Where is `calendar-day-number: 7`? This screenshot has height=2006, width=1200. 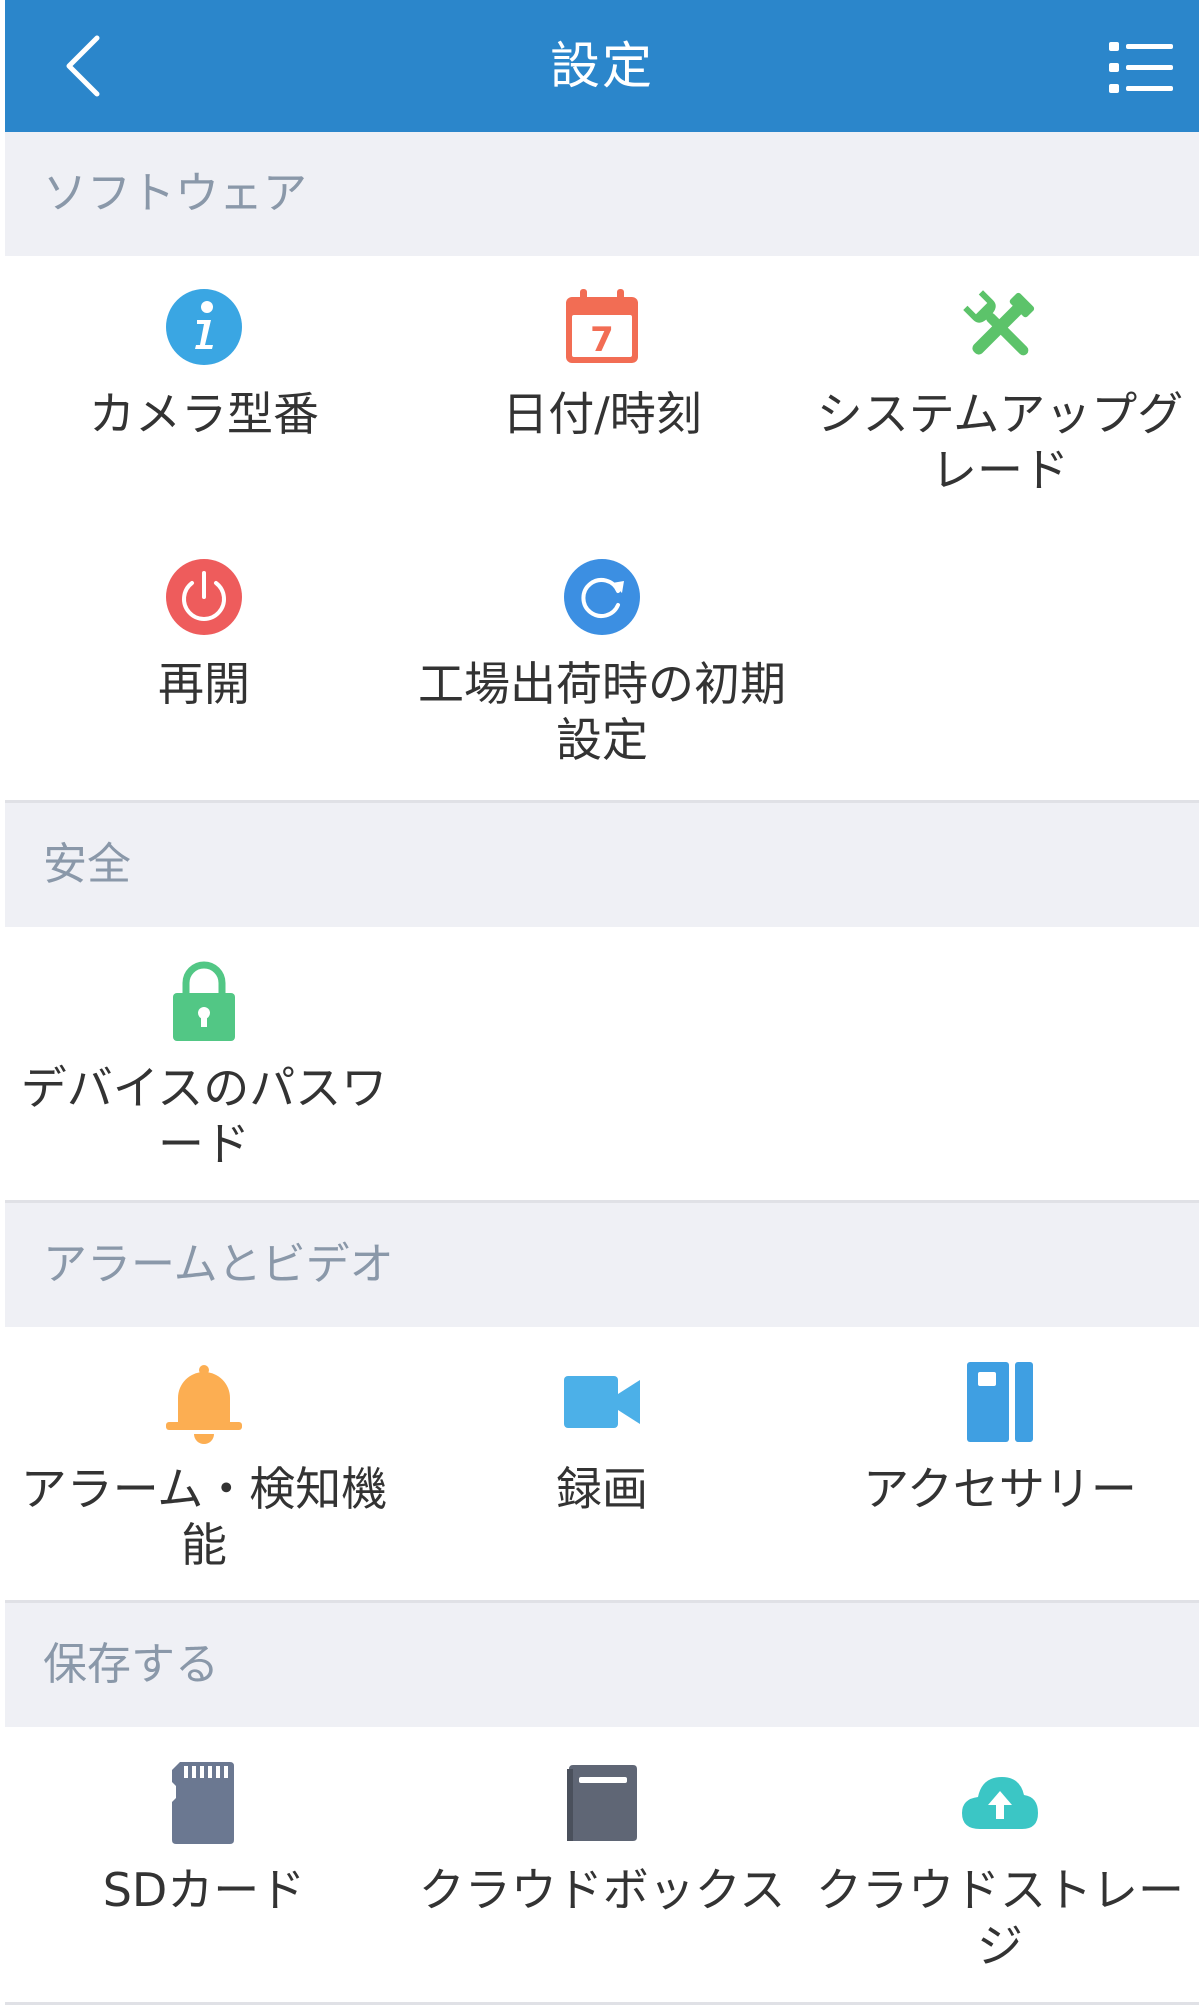 calendar-day-number: 7 is located at coordinates (602, 340).